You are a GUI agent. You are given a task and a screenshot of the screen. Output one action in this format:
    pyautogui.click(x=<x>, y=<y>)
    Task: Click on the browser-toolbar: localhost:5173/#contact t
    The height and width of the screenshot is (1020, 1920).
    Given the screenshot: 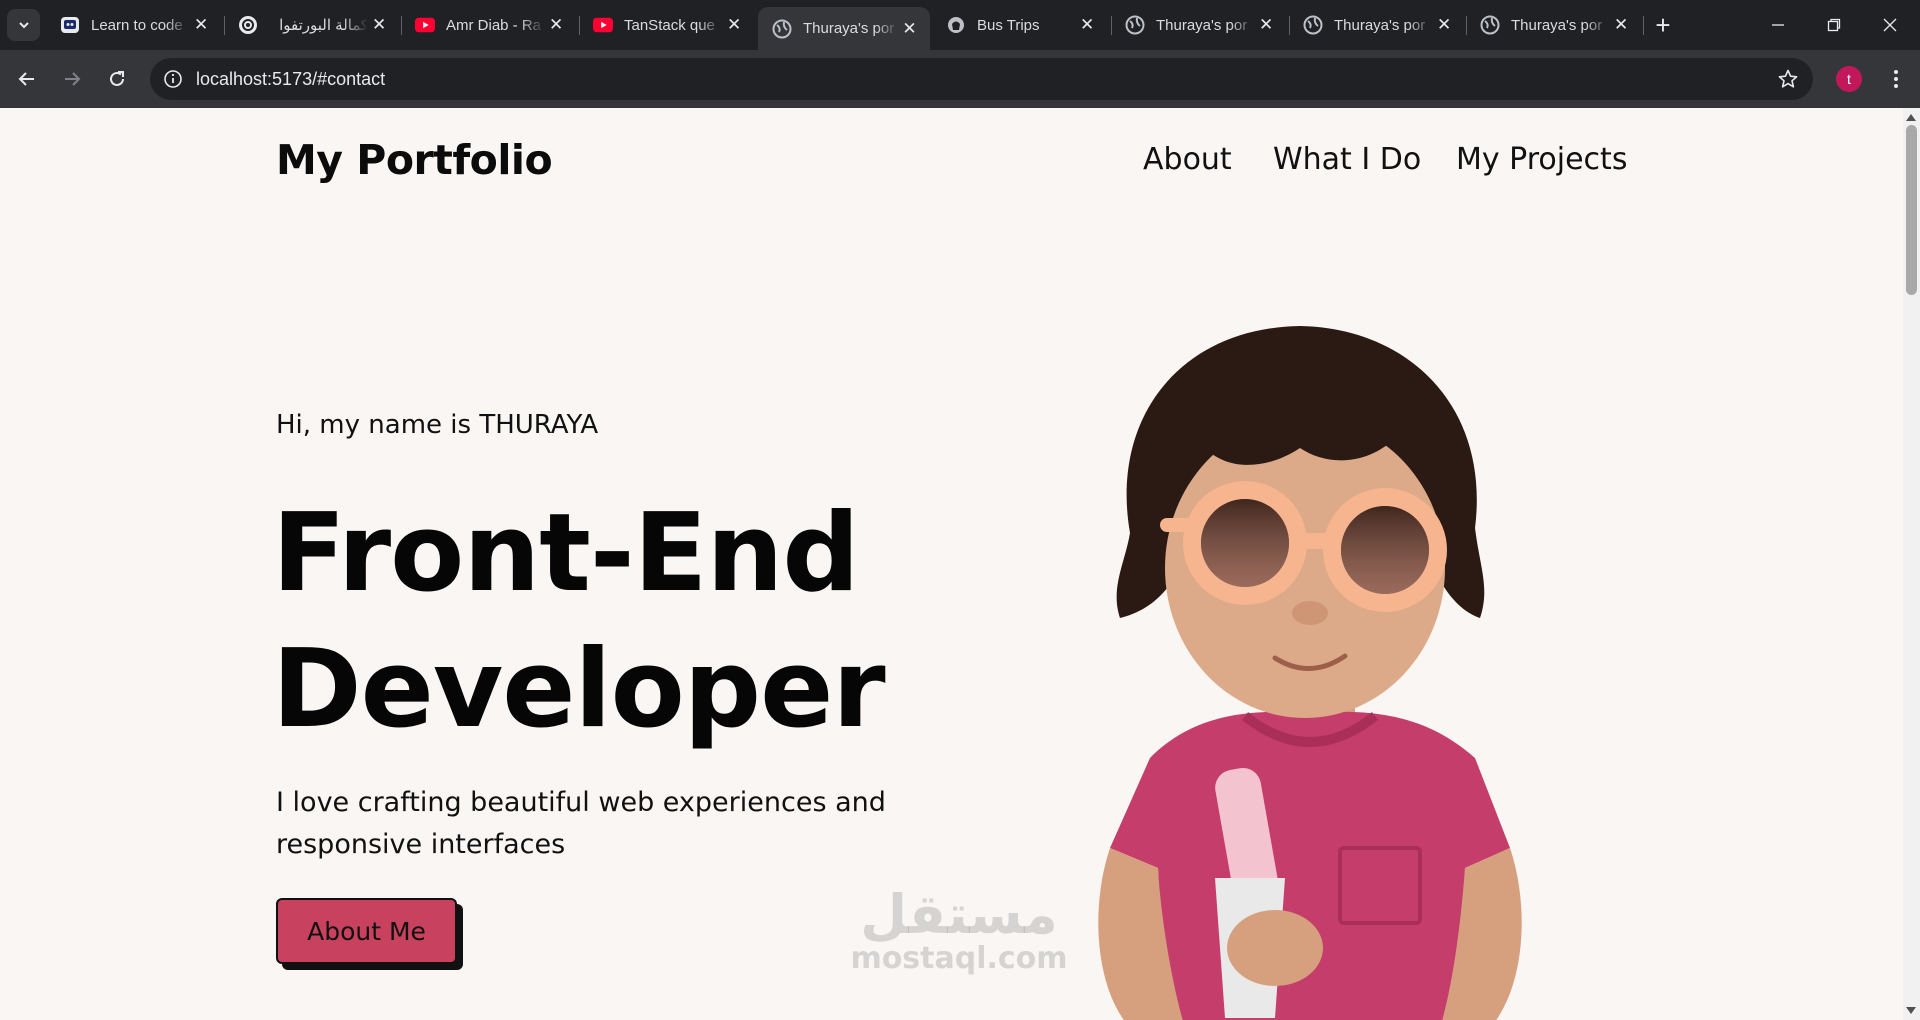 What is the action you would take?
    pyautogui.click(x=960, y=79)
    